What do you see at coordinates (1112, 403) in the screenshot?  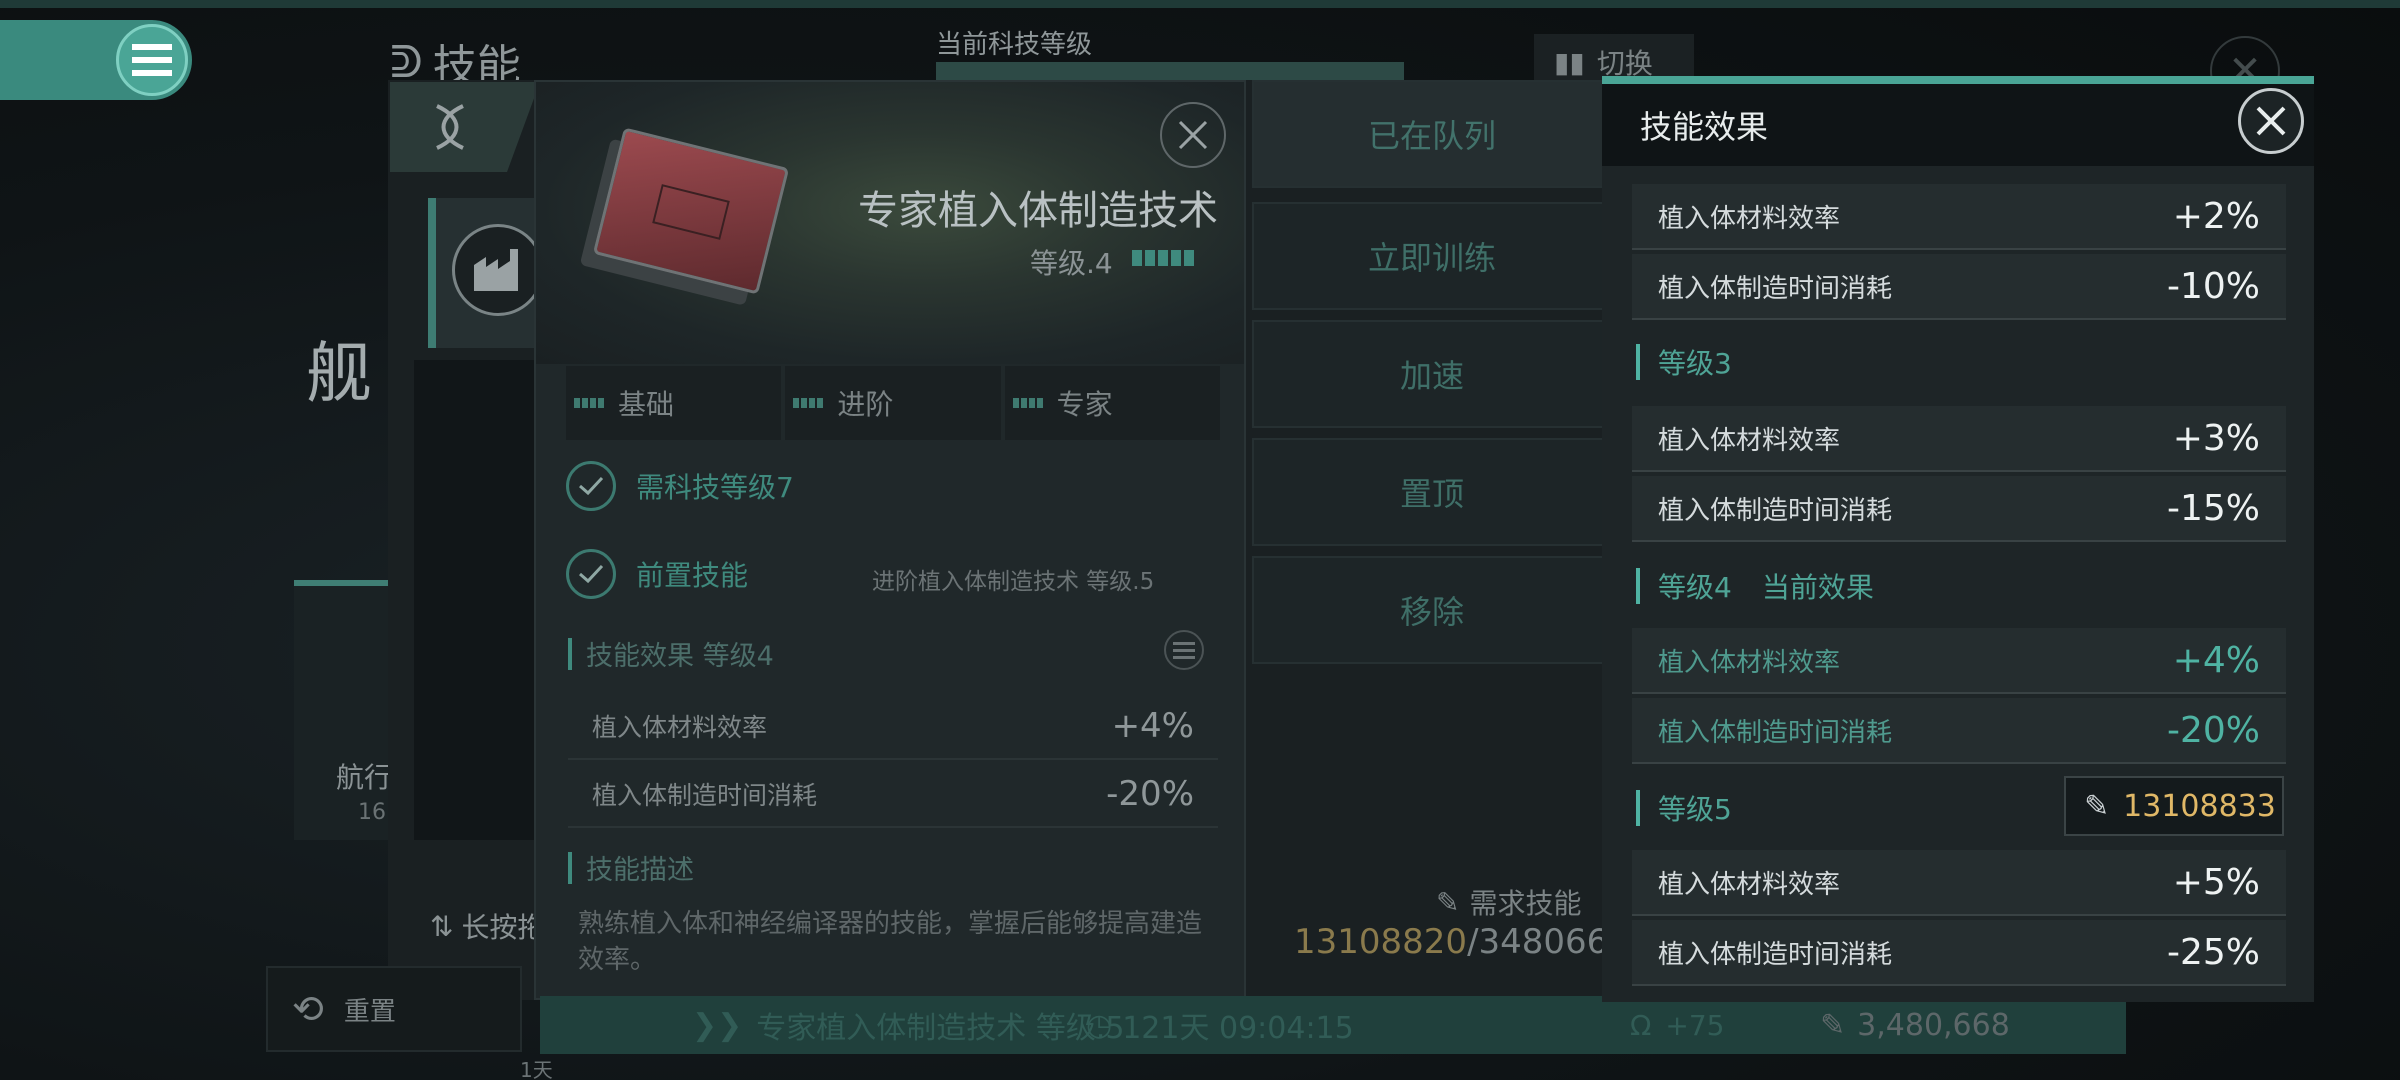 I see `tier-expert: 专家` at bounding box center [1112, 403].